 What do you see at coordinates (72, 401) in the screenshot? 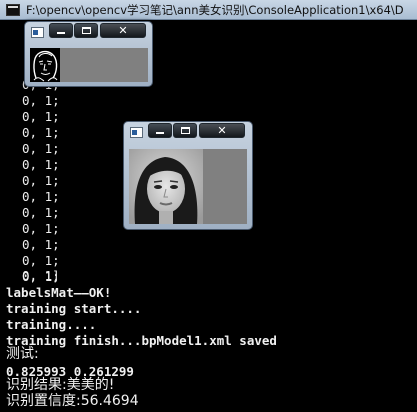
I see `output-line: 识别置信度:56.4694` at bounding box center [72, 401].